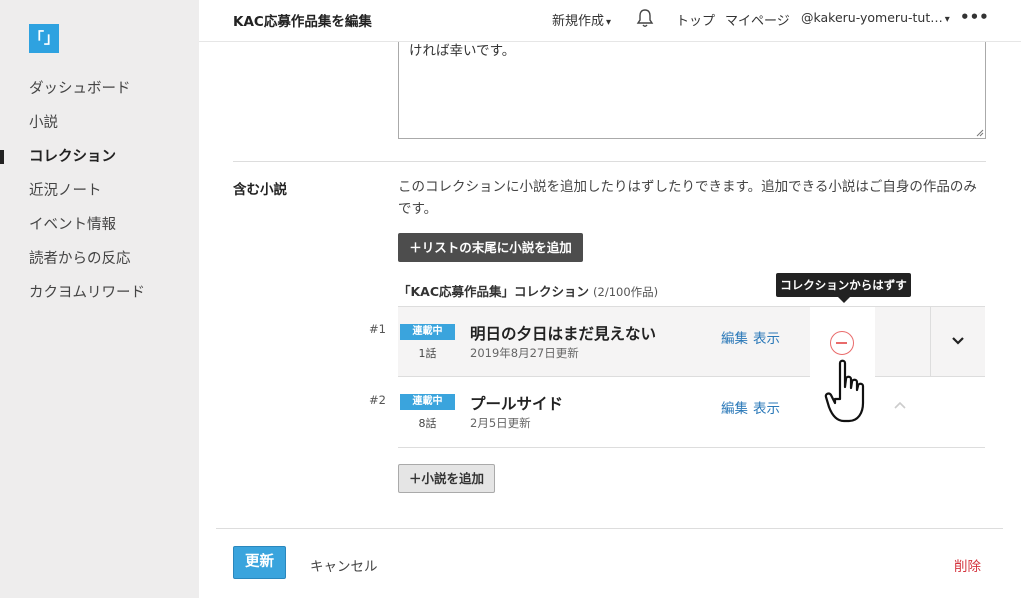  Describe the element at coordinates (843, 288) in the screenshot. I see `remove-tooltip: コレクションからはずす` at that location.